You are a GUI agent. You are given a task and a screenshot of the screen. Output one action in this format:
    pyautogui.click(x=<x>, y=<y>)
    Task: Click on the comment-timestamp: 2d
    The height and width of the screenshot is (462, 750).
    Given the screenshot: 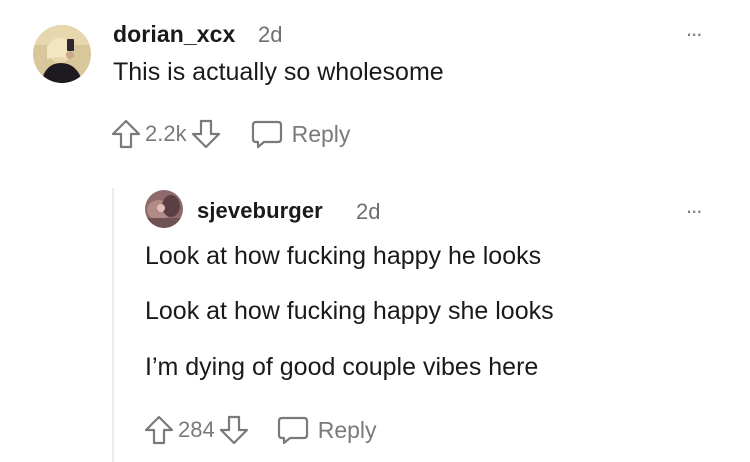 What is the action you would take?
    pyautogui.click(x=270, y=34)
    